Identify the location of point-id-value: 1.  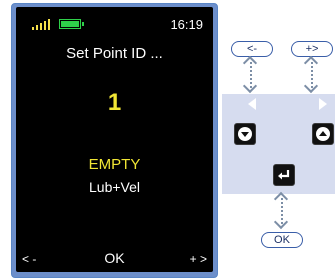
(114, 102).